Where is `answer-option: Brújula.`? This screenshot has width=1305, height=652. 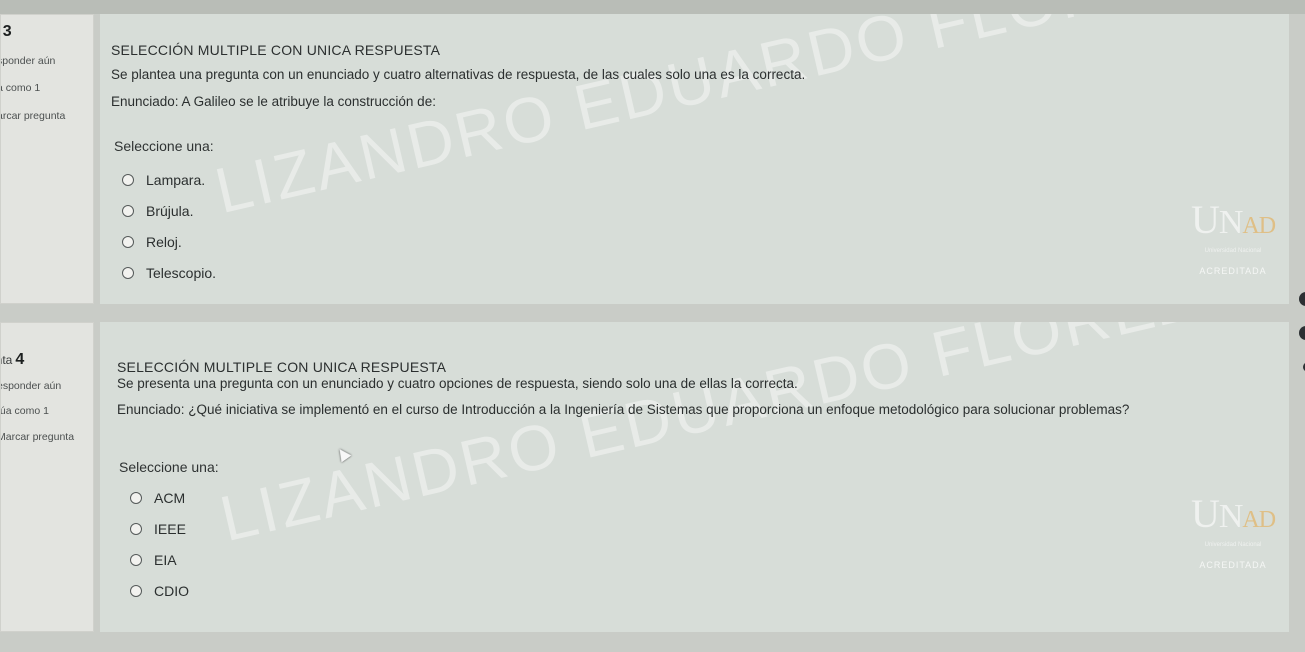
answer-option: Brújula. is located at coordinates (169, 210).